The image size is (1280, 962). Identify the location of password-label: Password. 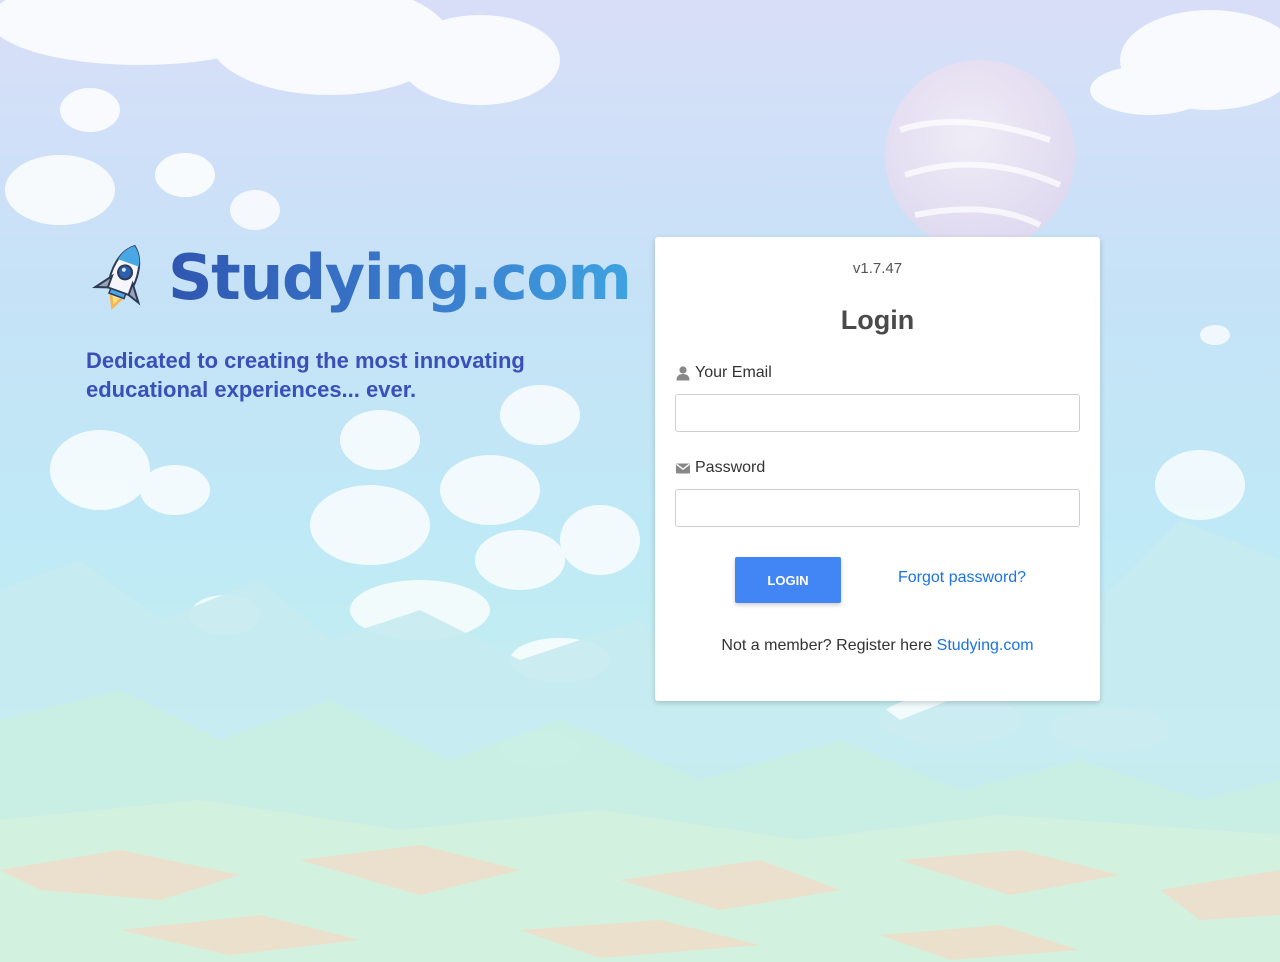
(877, 468).